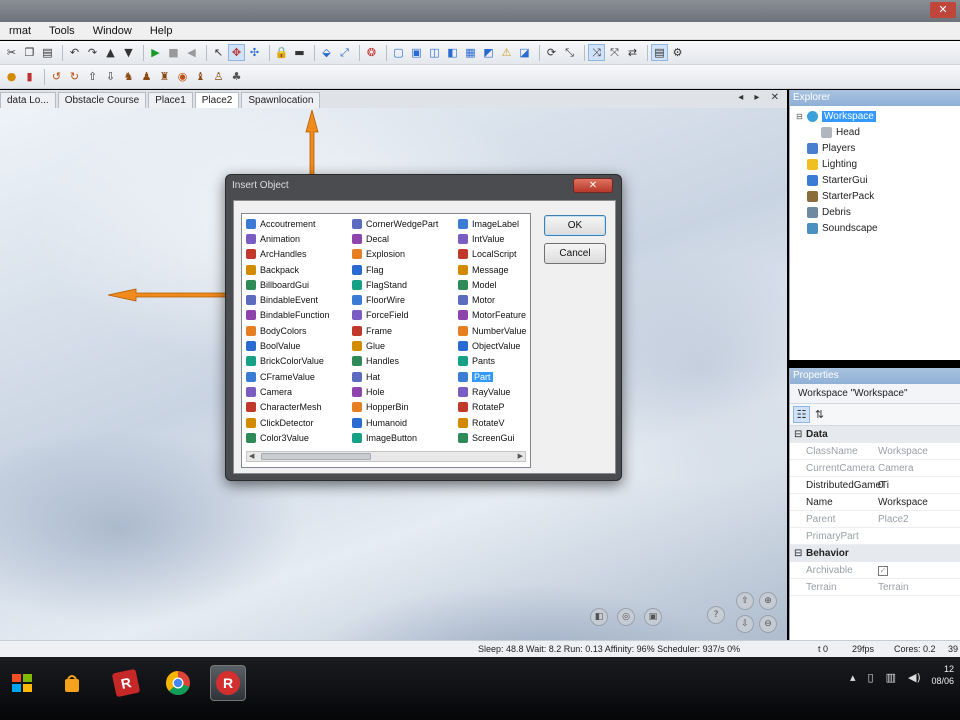 This screenshot has height=720, width=960. What do you see at coordinates (62, 31) in the screenshot?
I see `menu-tools: Tools` at bounding box center [62, 31].